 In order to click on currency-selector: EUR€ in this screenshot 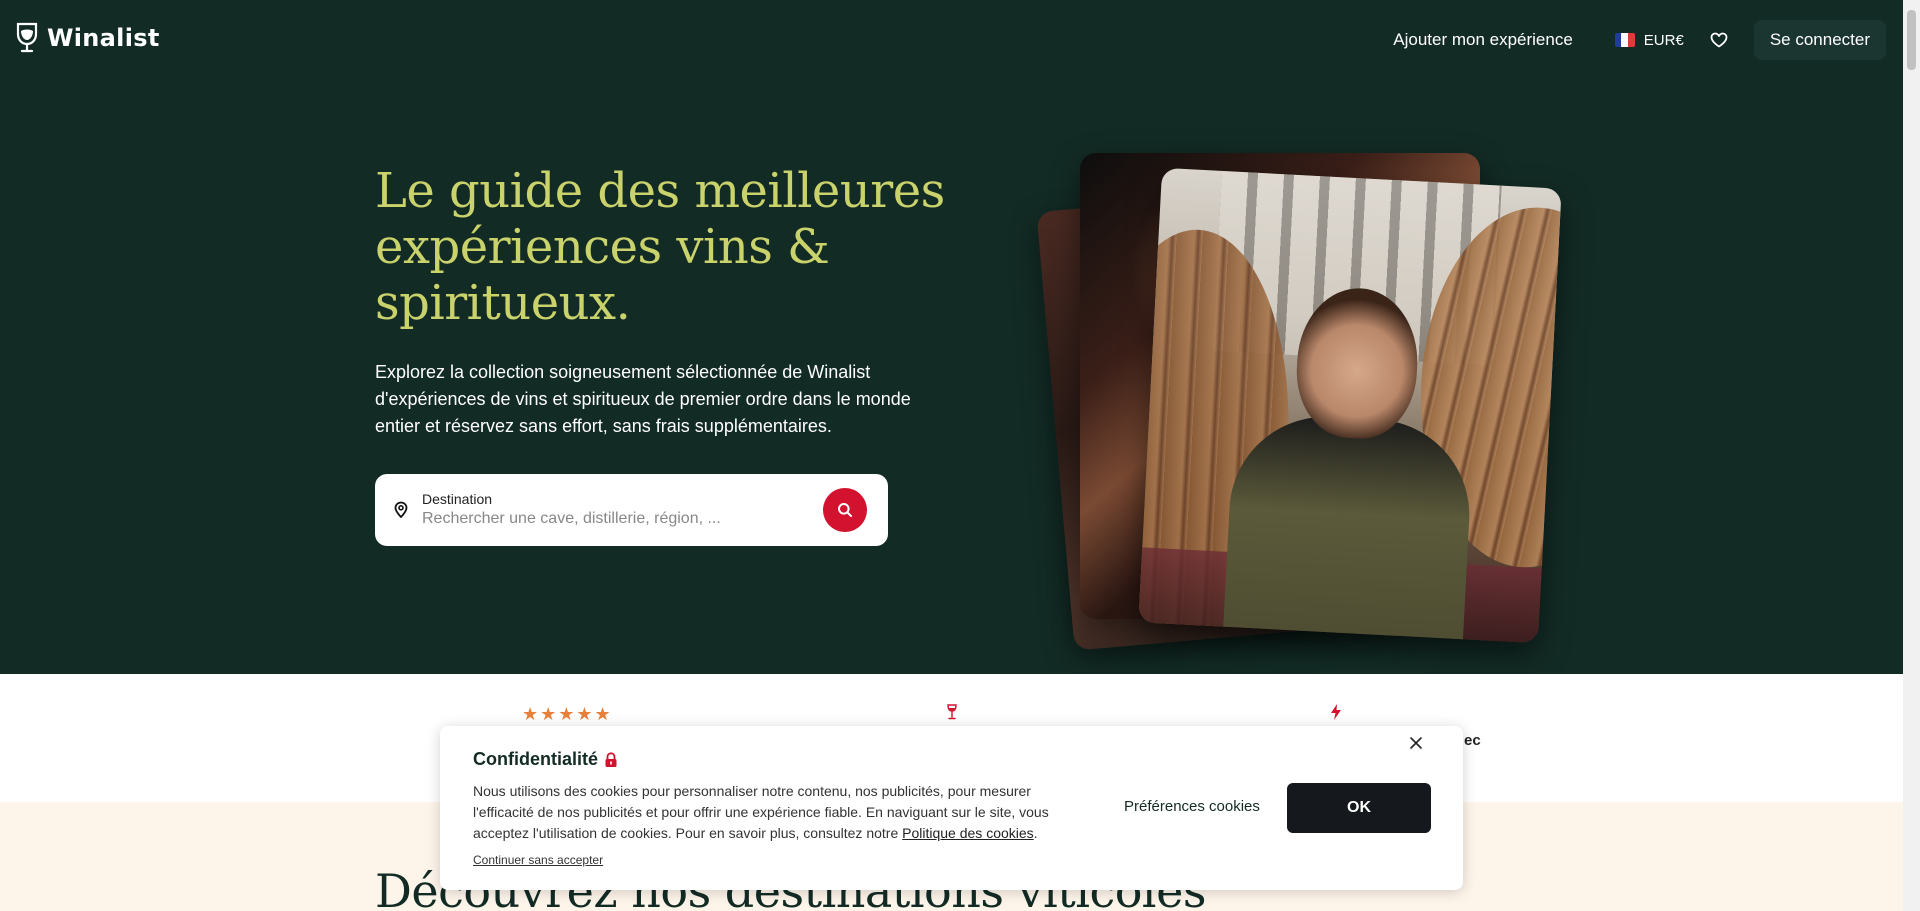, I will do `click(1649, 40)`.